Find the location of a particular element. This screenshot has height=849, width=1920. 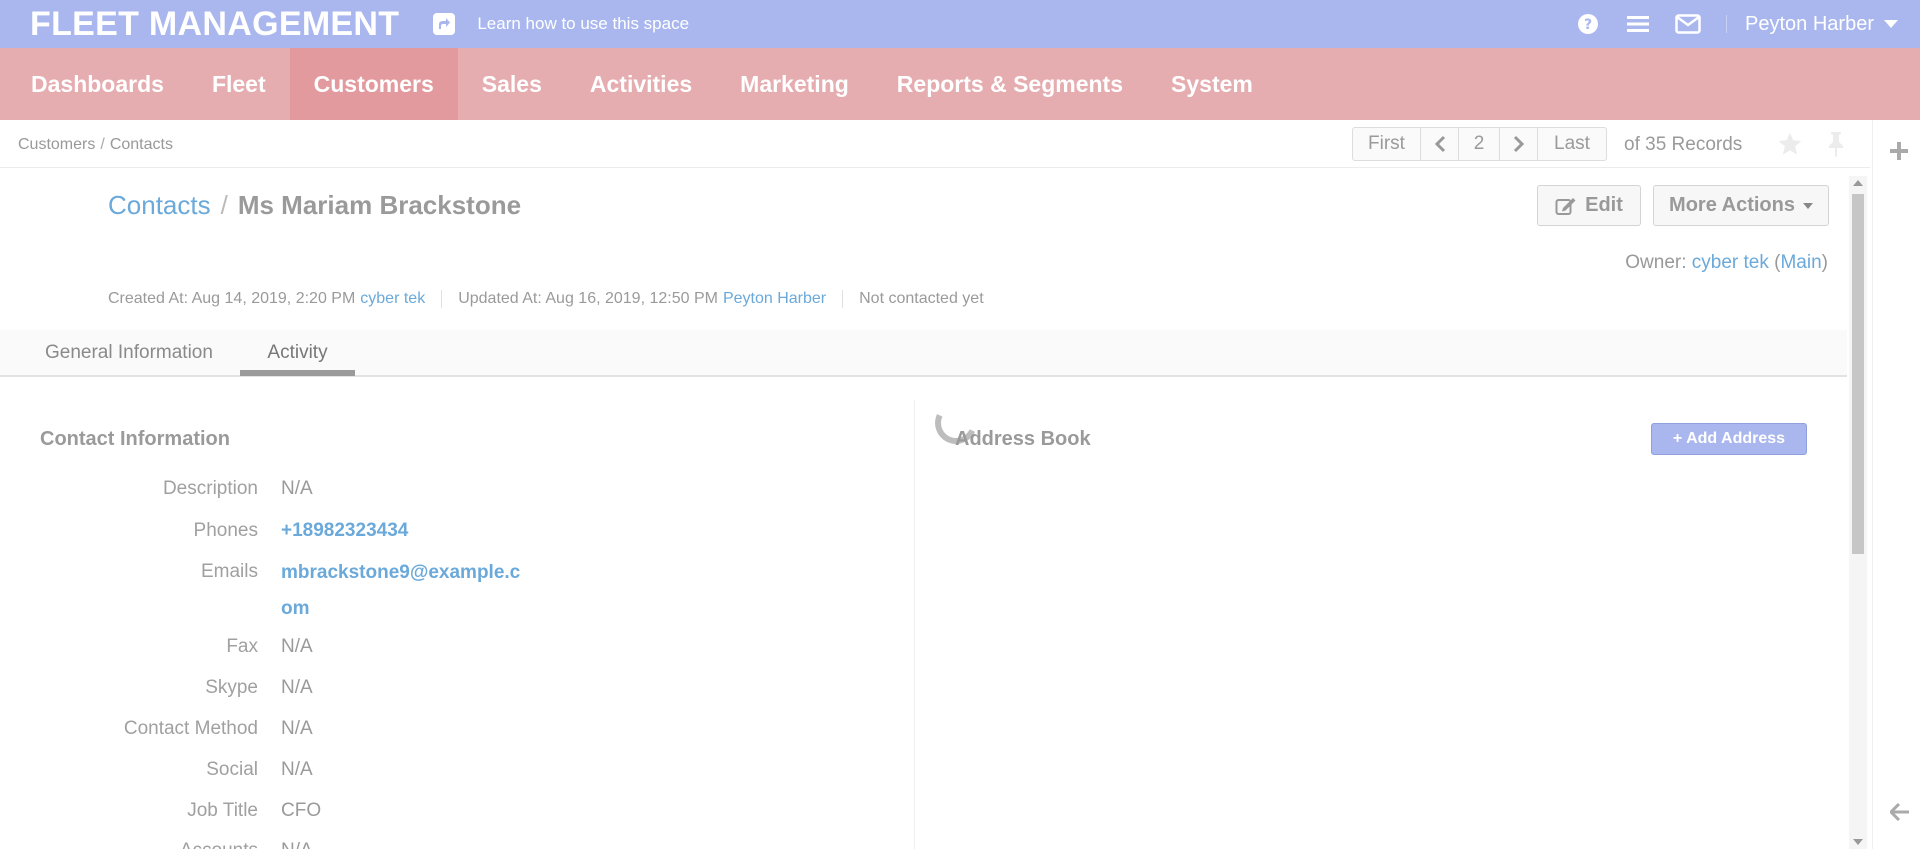

created-by-link: cyber tek is located at coordinates (392, 299).